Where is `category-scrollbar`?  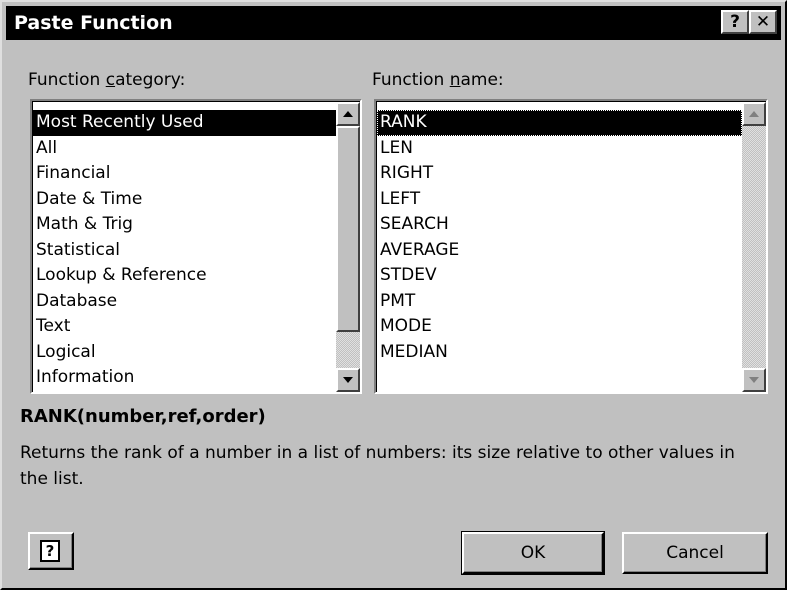 category-scrollbar is located at coordinates (348, 247).